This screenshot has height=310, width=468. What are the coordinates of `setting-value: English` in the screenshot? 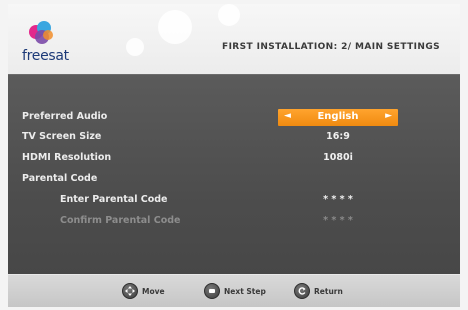 It's located at (338, 116).